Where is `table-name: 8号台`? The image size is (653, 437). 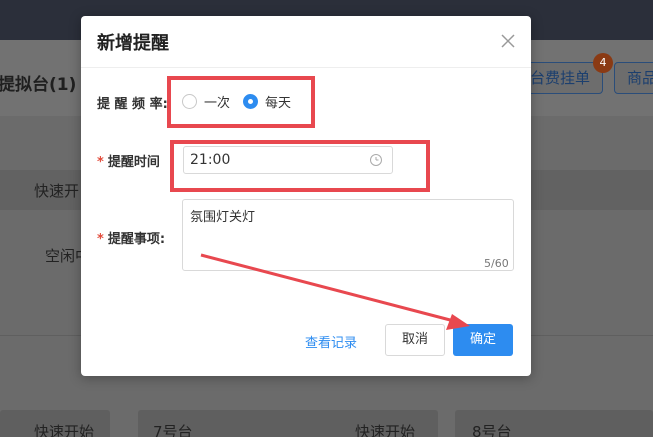
table-name: 8号台 is located at coordinates (492, 430).